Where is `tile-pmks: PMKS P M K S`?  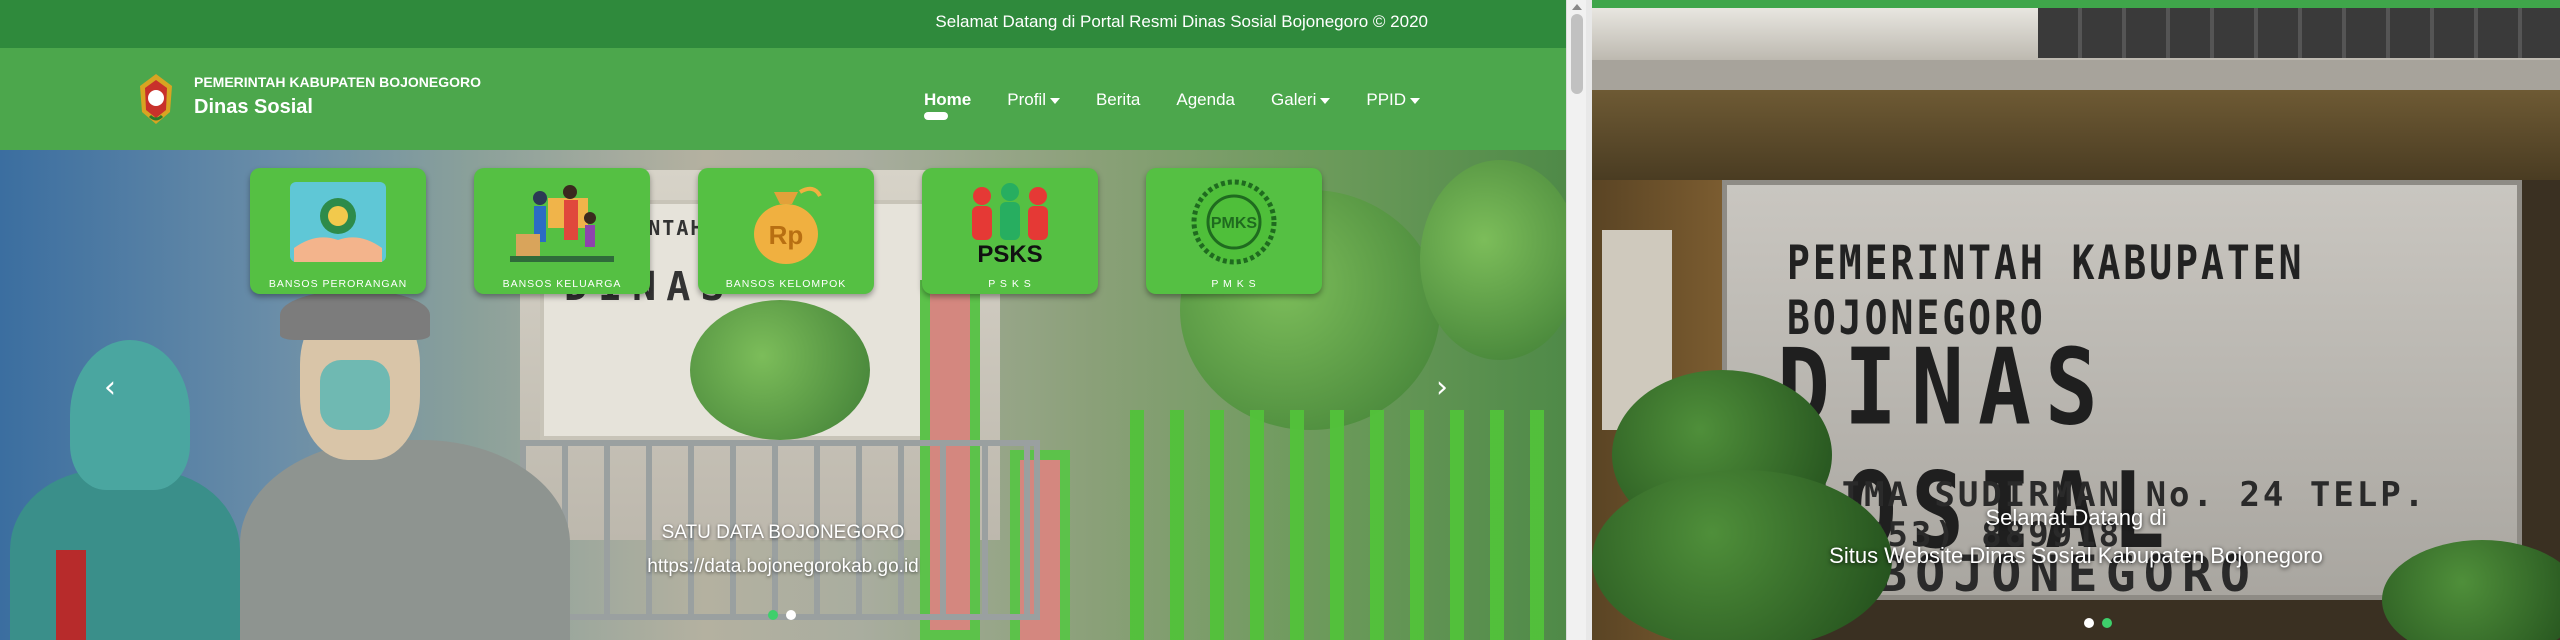 tile-pmks: PMKS P M K S is located at coordinates (1234, 231).